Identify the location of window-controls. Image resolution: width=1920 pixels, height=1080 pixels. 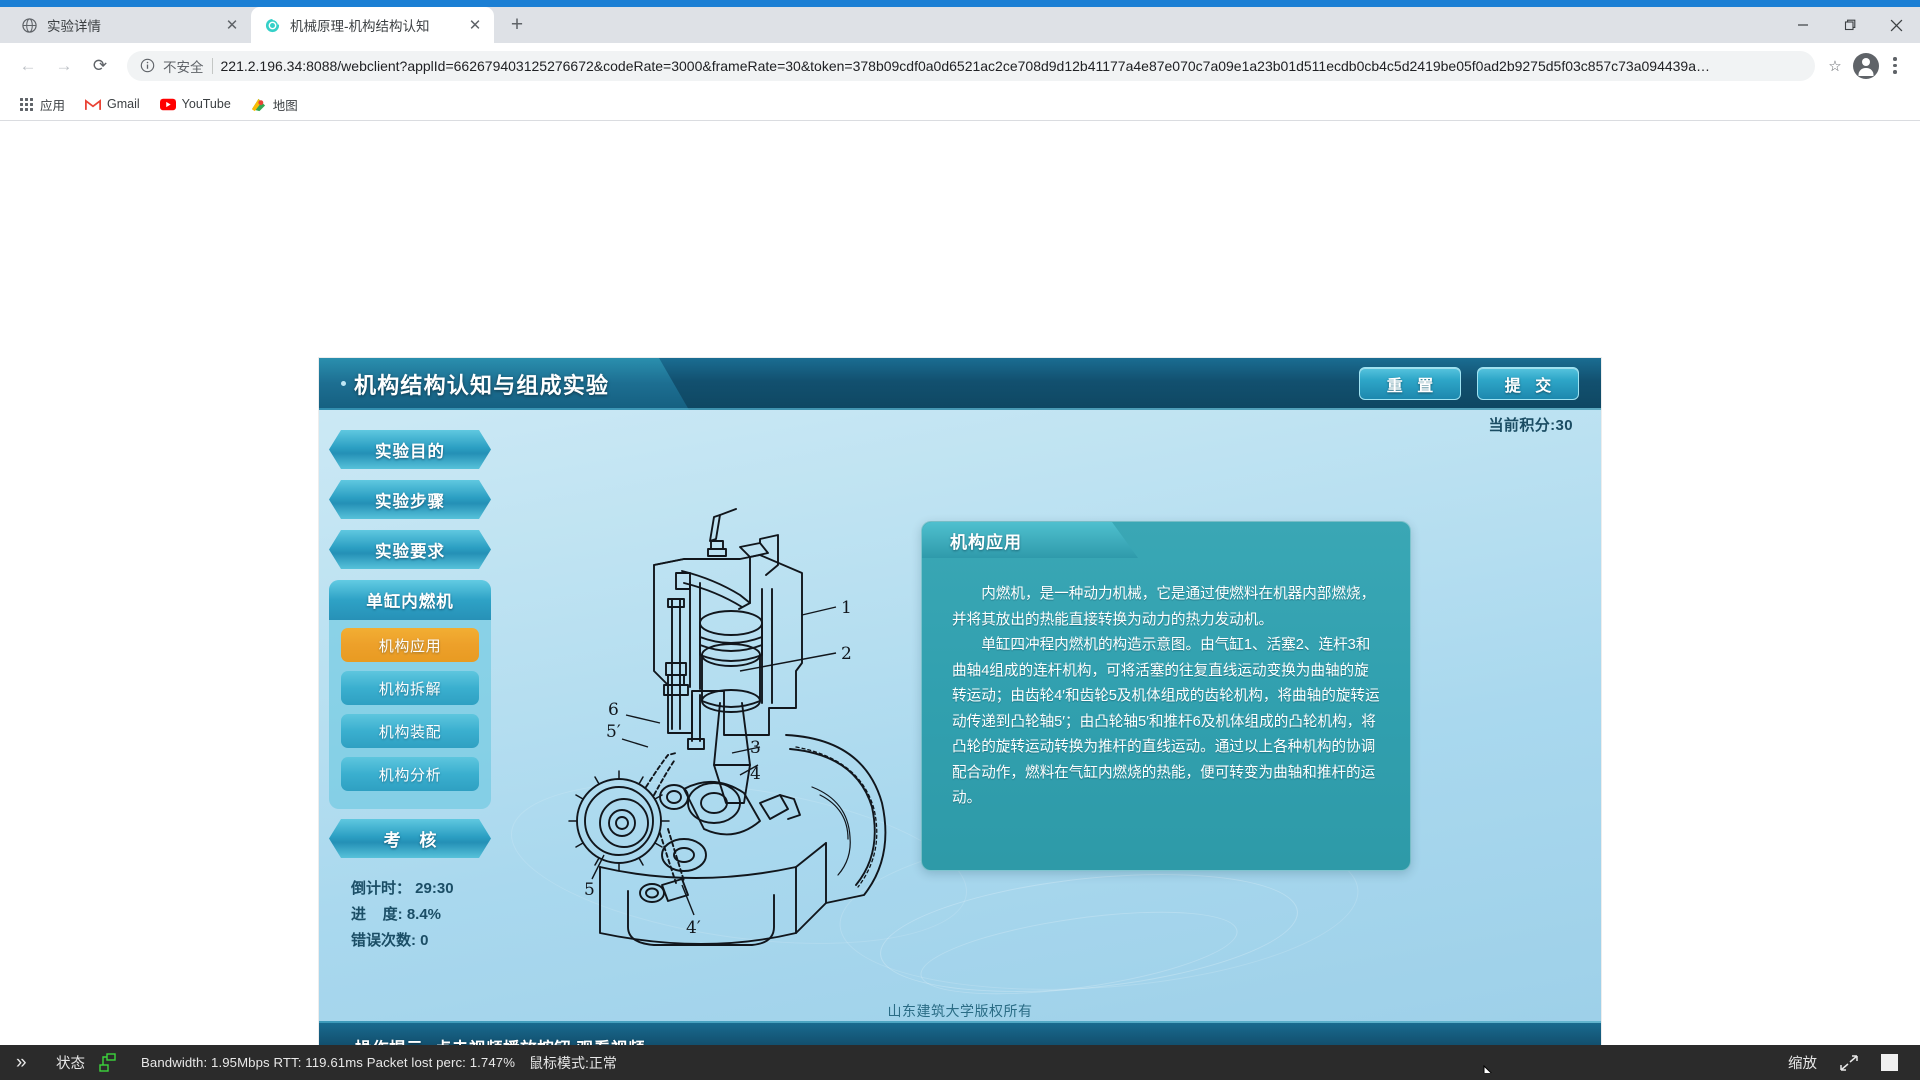
(1849, 25).